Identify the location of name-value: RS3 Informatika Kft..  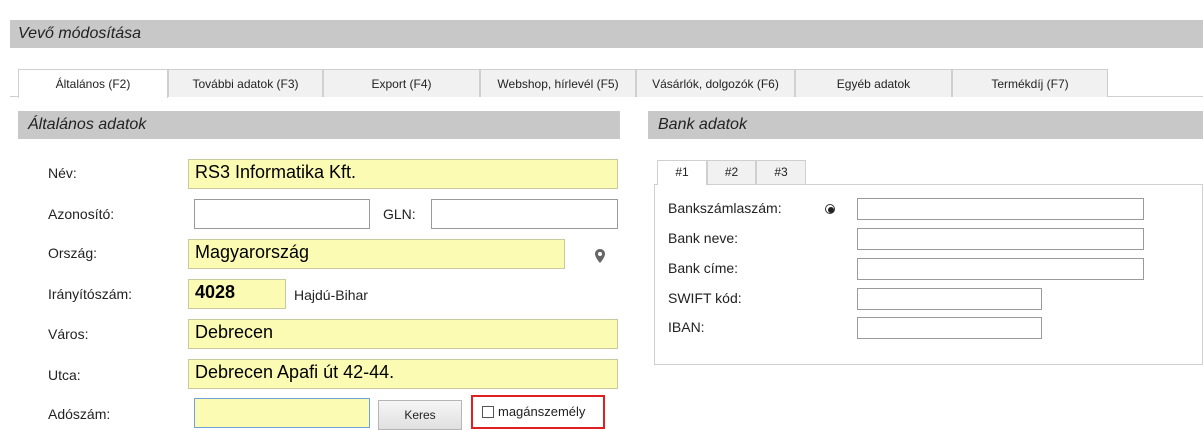
(276, 172).